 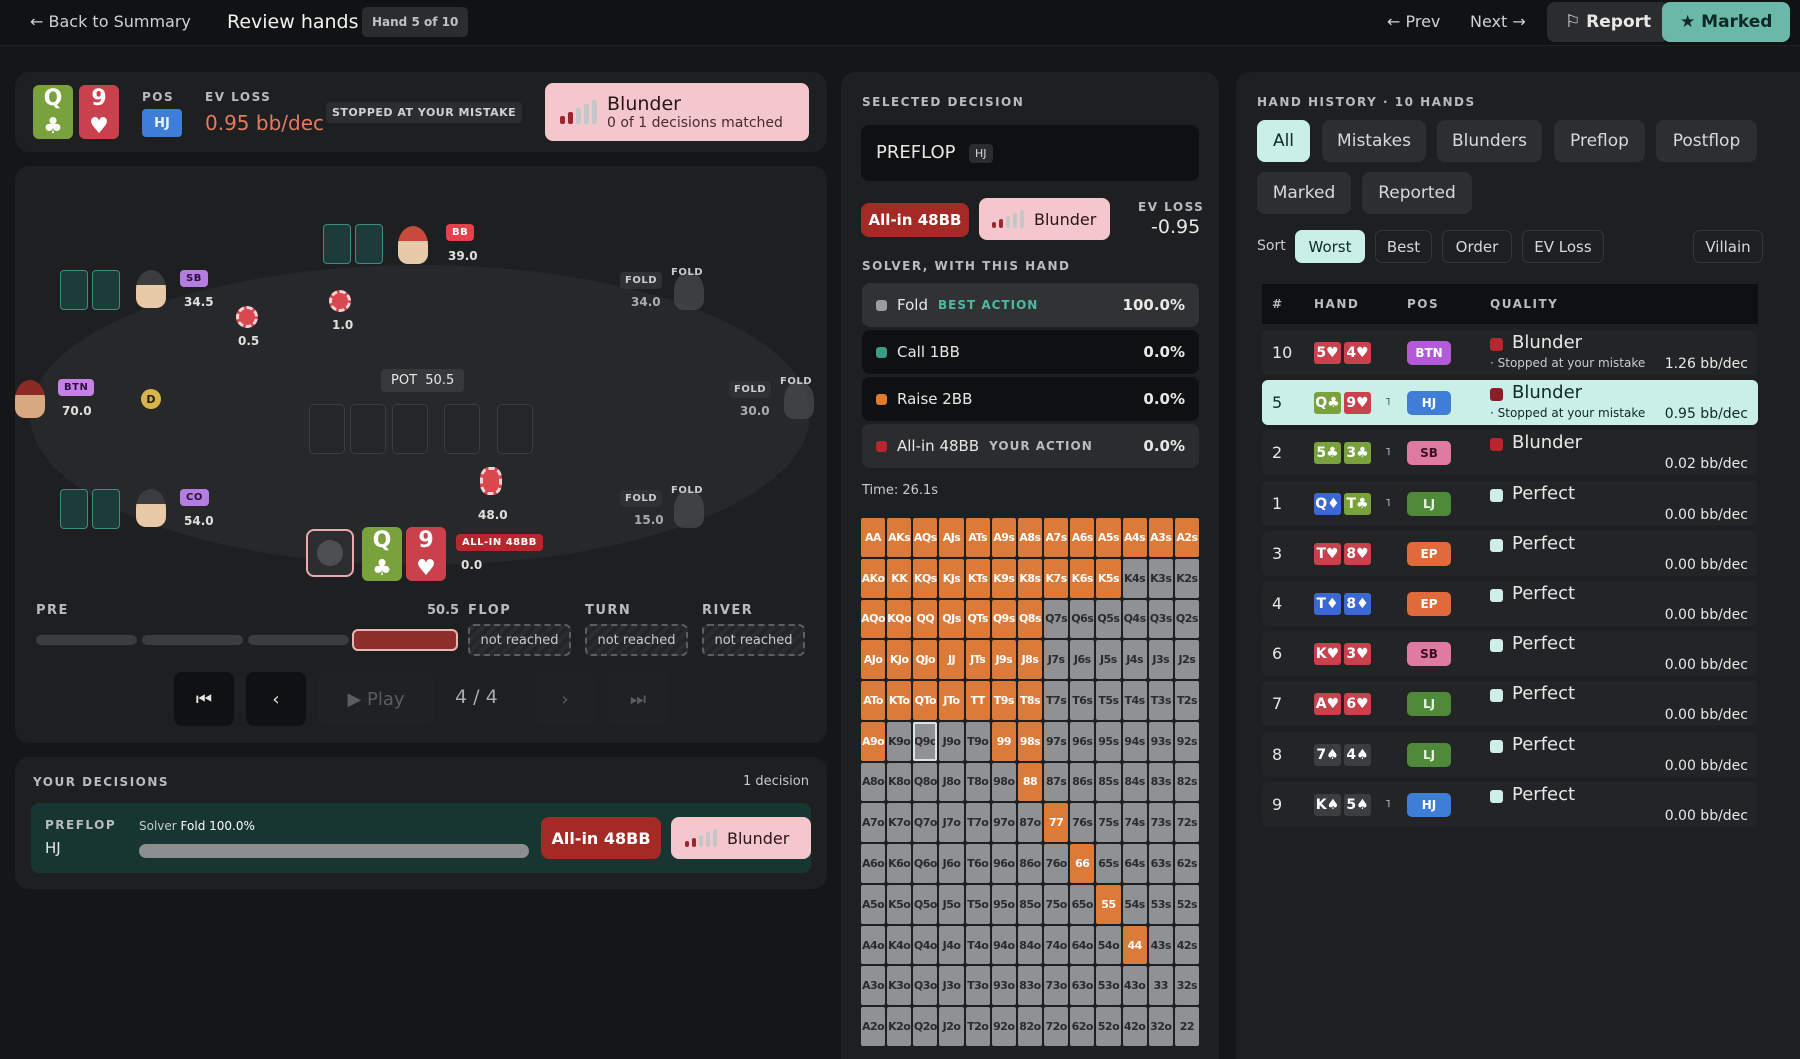 What do you see at coordinates (1563, 246) in the screenshot?
I see `sort-ev-loss: EV Loss` at bounding box center [1563, 246].